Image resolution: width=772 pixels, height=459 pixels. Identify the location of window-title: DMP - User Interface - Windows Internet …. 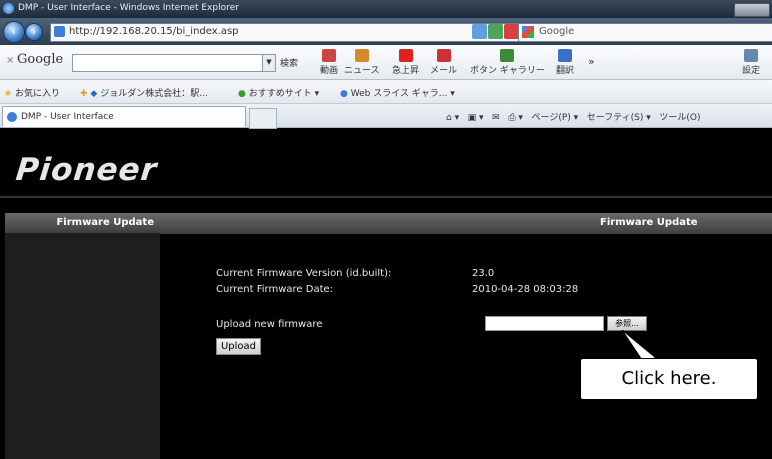
(128, 8).